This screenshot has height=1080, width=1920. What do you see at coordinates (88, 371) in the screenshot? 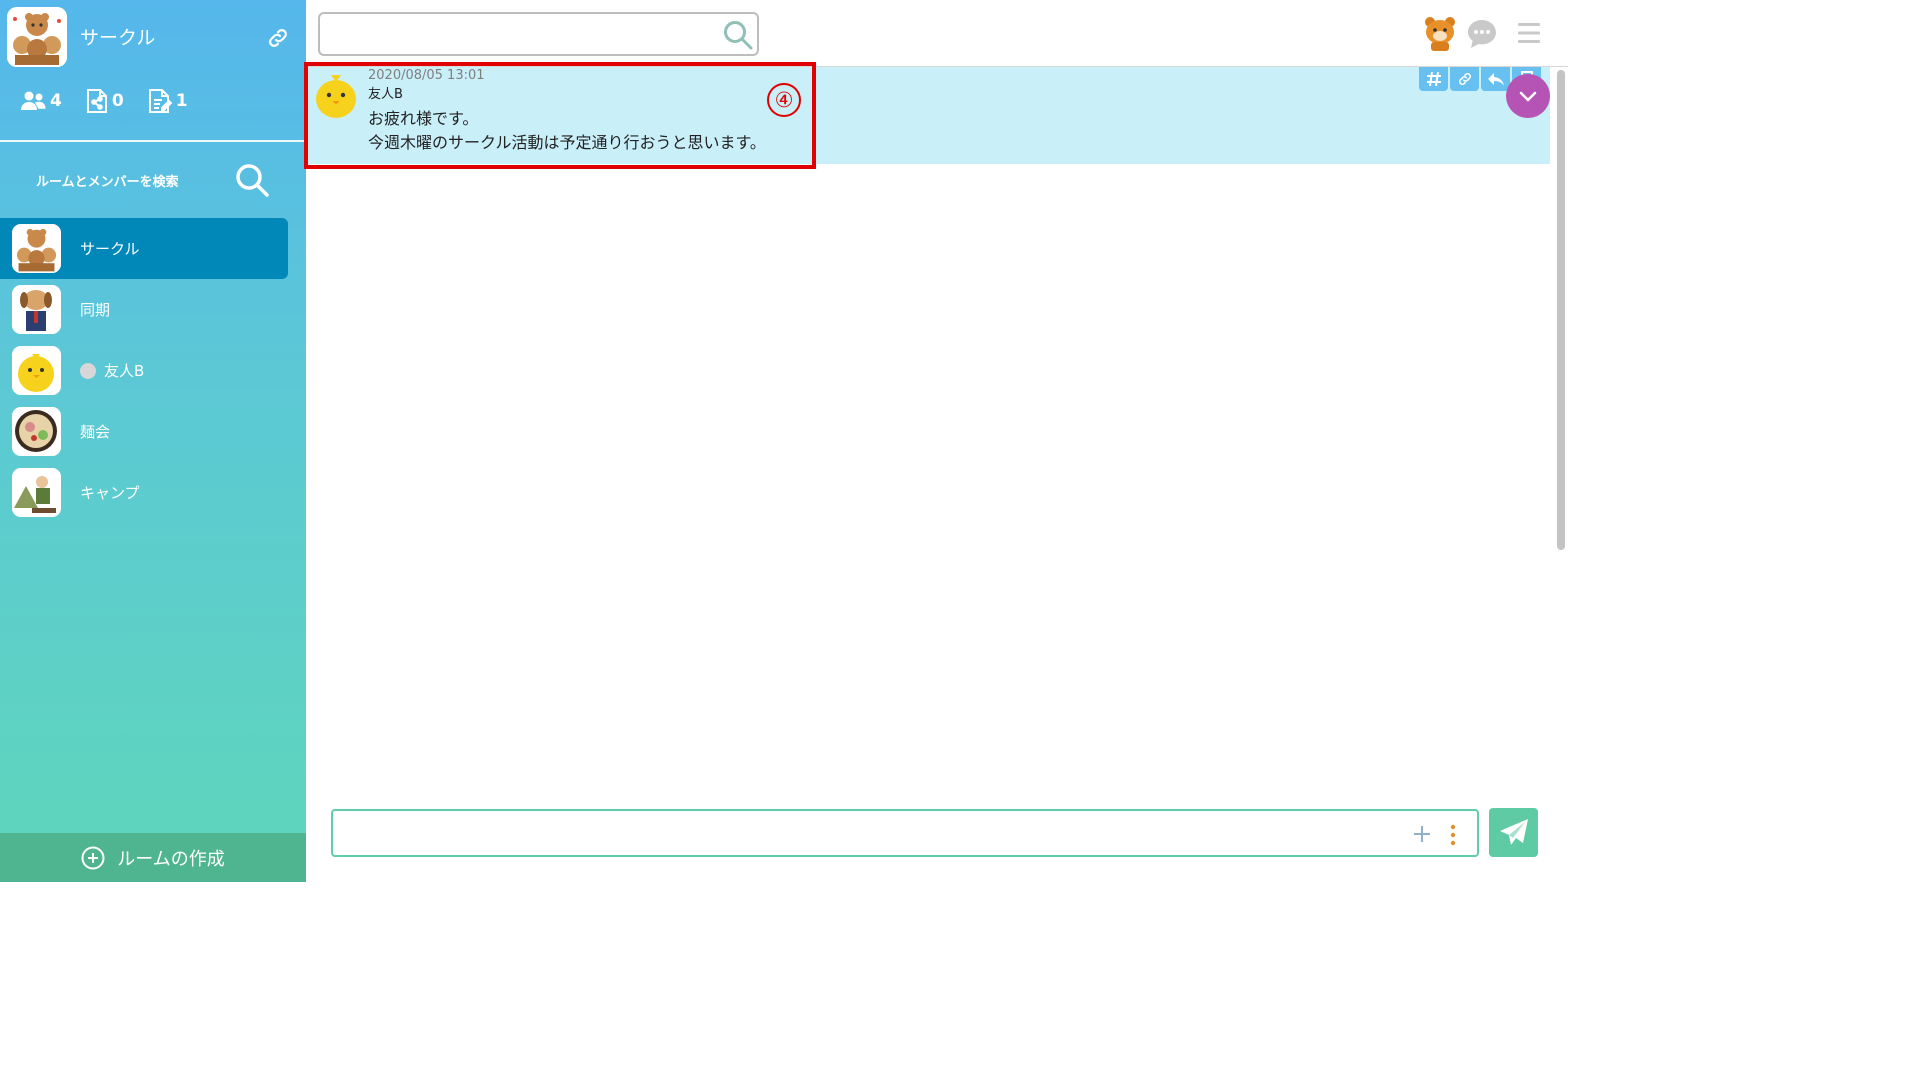
I see `offline-status-dot` at bounding box center [88, 371].